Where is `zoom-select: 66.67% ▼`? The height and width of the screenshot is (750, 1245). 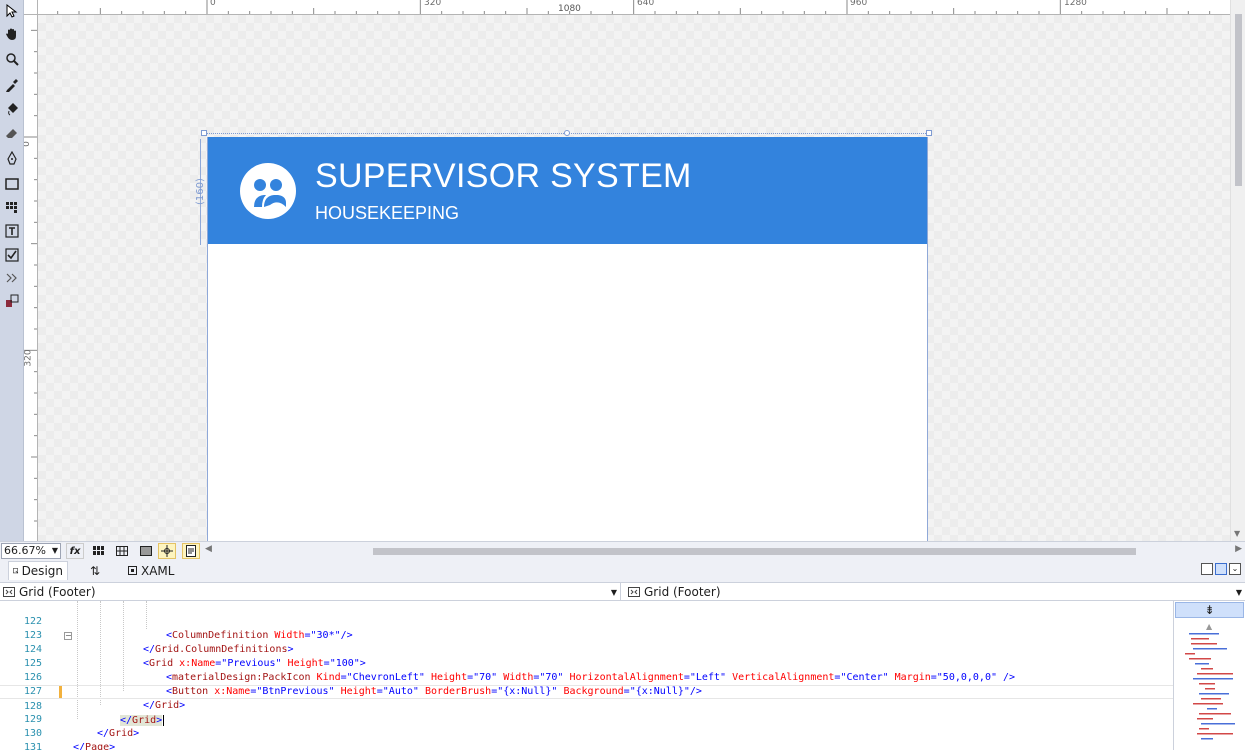
zoom-select: 66.67% ▼ is located at coordinates (31, 551).